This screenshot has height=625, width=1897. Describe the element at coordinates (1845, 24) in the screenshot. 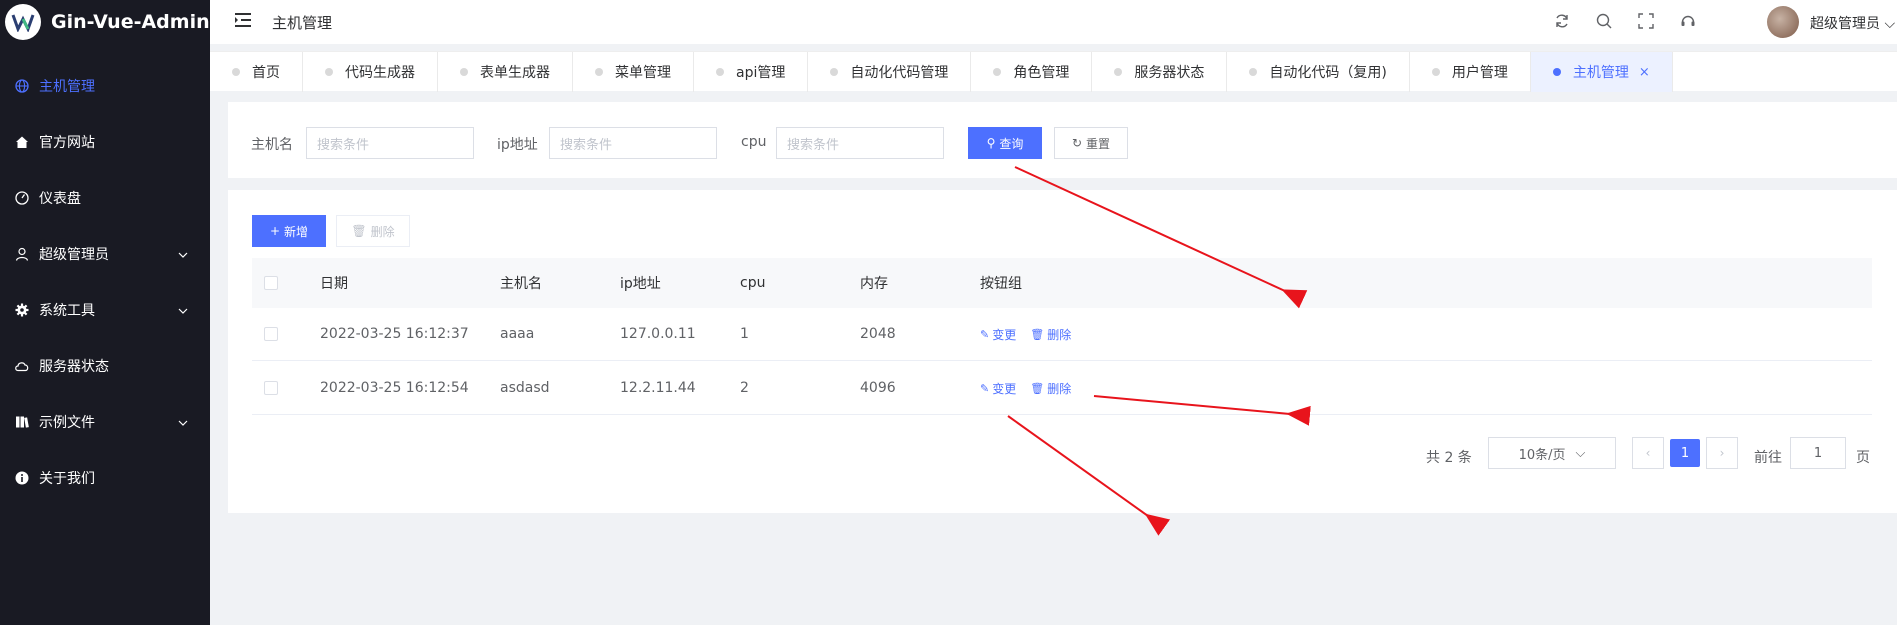

I see `user-name: 超级管理员` at that location.